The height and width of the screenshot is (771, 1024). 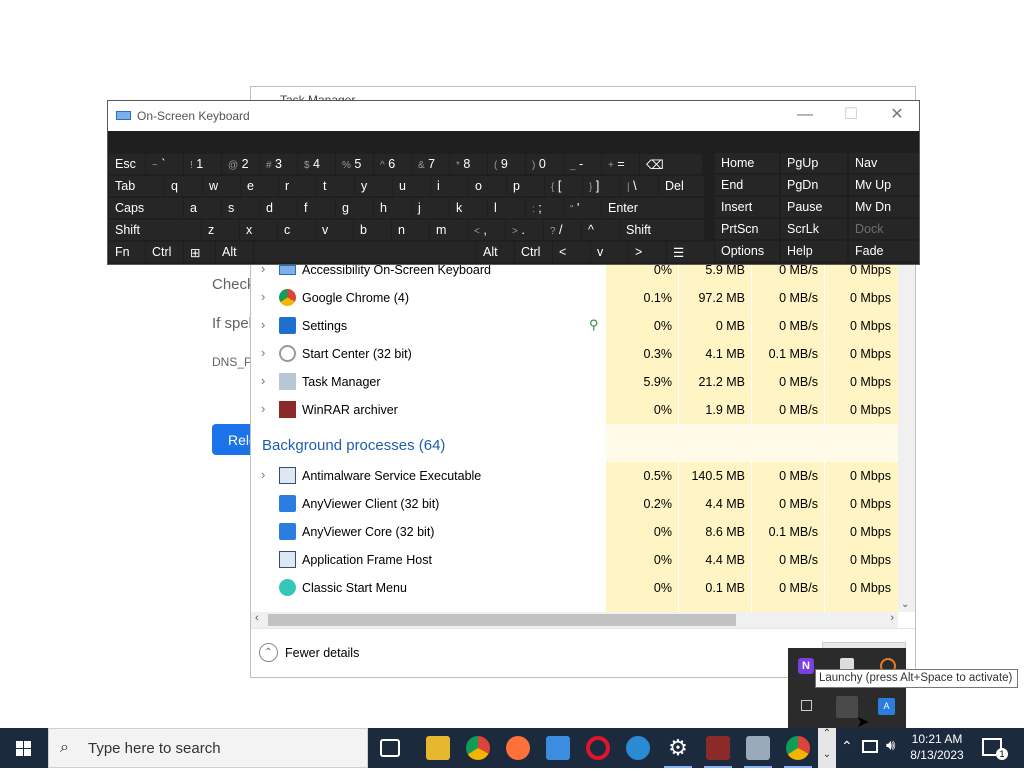 I want to click on osk-key: ☰, so click(x=690, y=252).